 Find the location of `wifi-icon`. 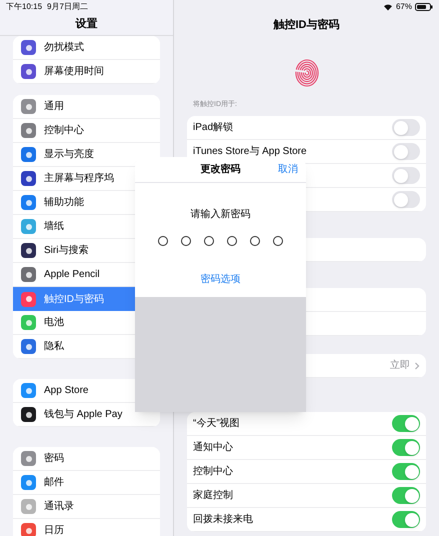

wifi-icon is located at coordinates (387, 7).